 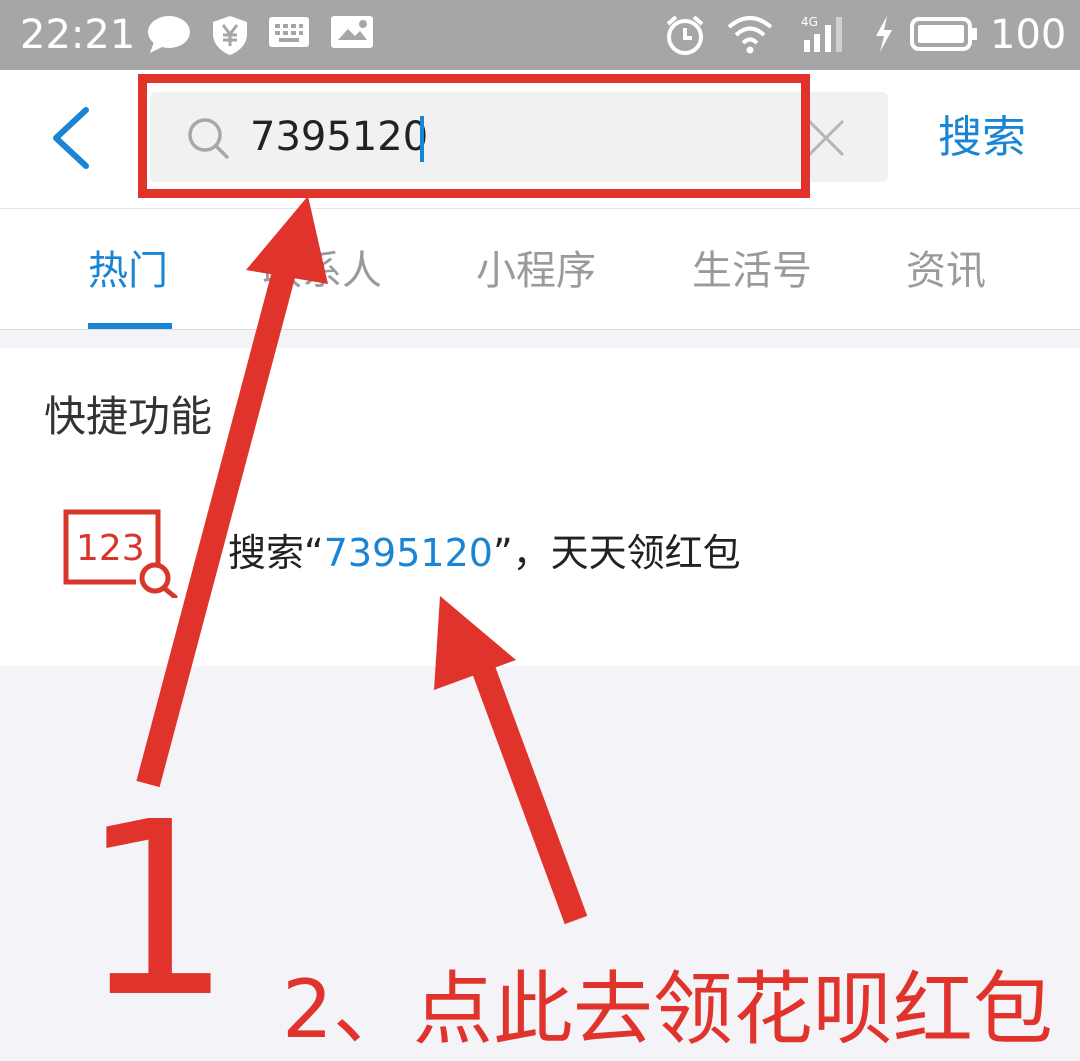 What do you see at coordinates (322, 271) in the screenshot?
I see `tab-contacts: 联系人` at bounding box center [322, 271].